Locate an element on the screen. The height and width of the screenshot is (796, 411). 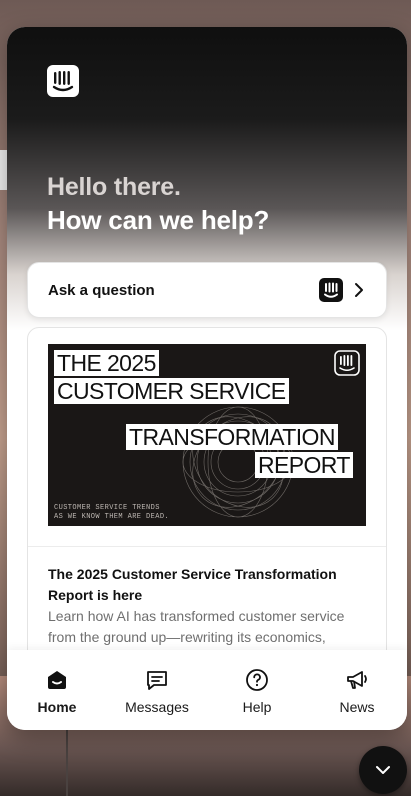
greeting-line-2: How can we help? is located at coordinates (158, 220).